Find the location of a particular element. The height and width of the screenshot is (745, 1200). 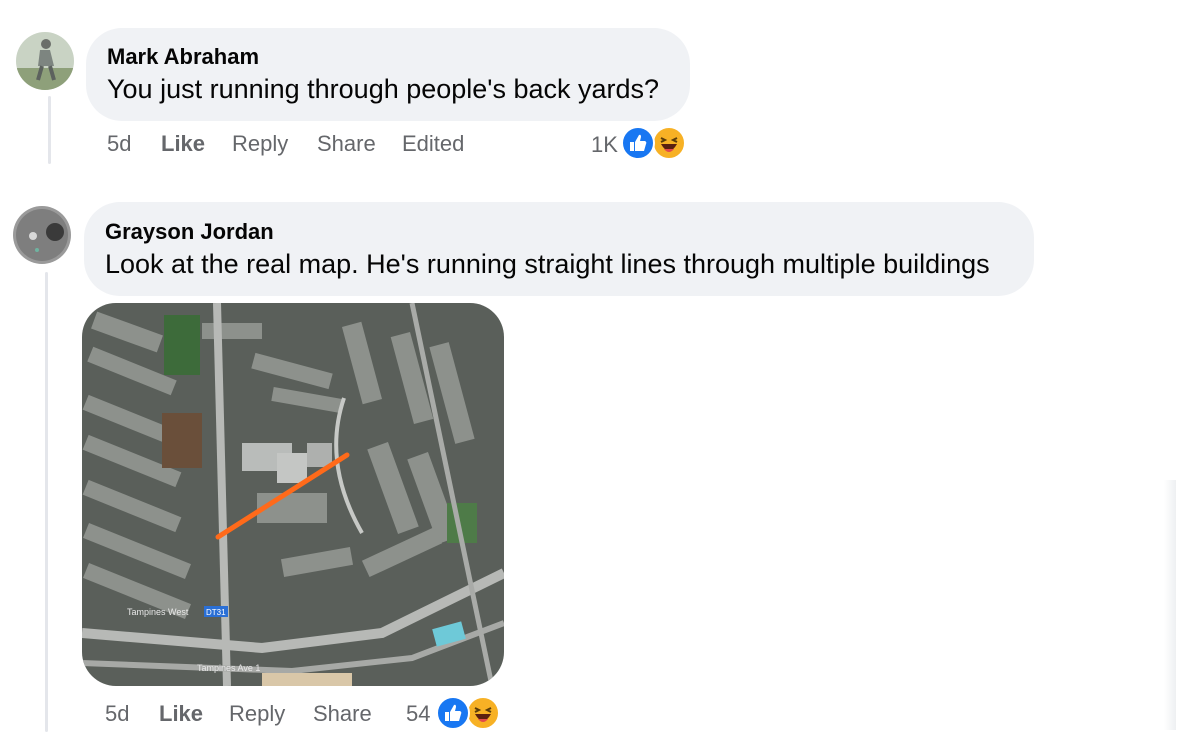

comment-author: Grayson Jordan is located at coordinates (189, 232).